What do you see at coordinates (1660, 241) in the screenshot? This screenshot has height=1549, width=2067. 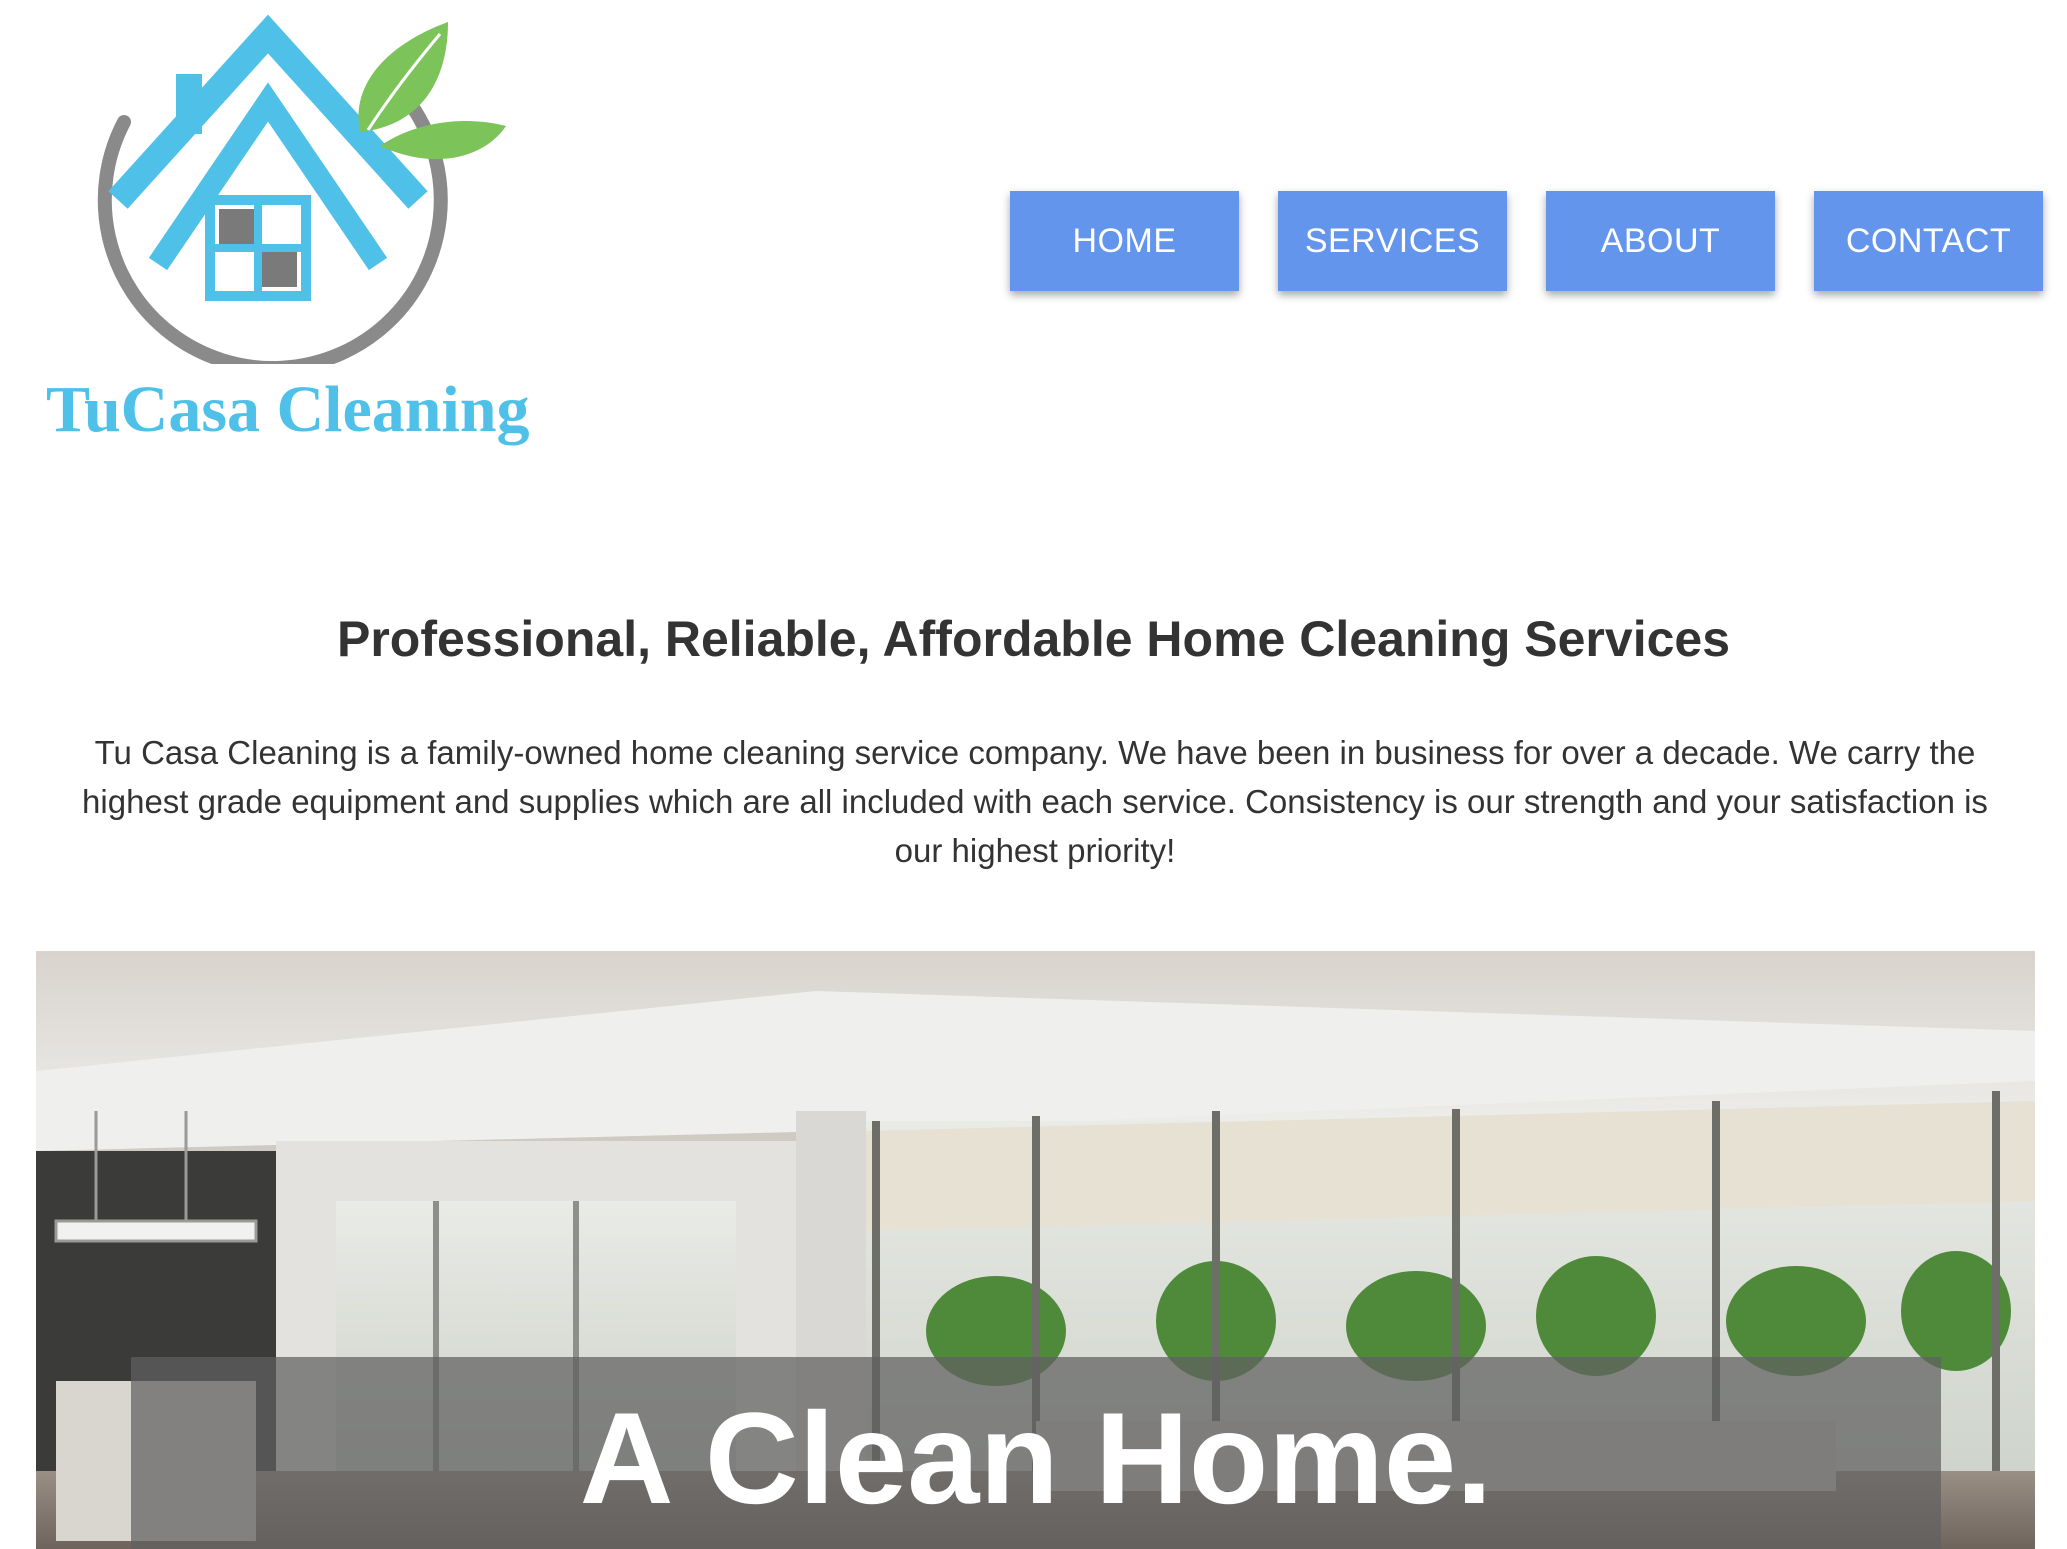 I see `nav-about-button: ABOUT` at bounding box center [1660, 241].